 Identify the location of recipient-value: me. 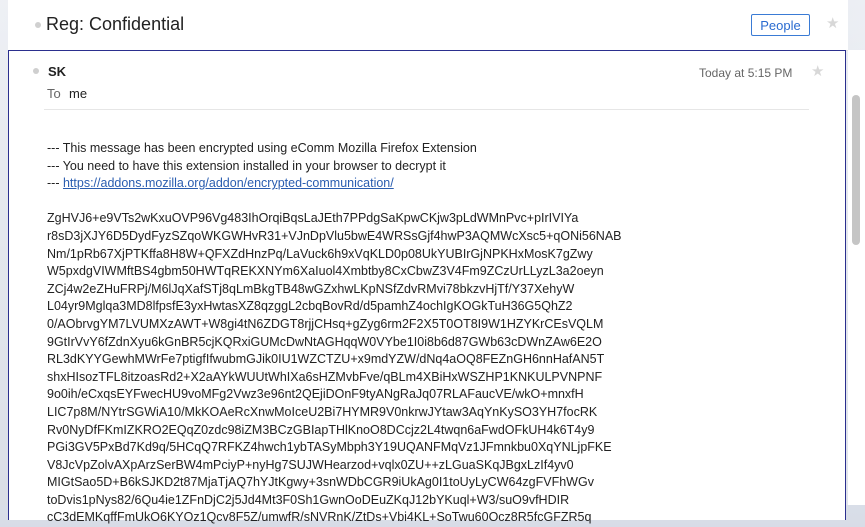
(78, 93).